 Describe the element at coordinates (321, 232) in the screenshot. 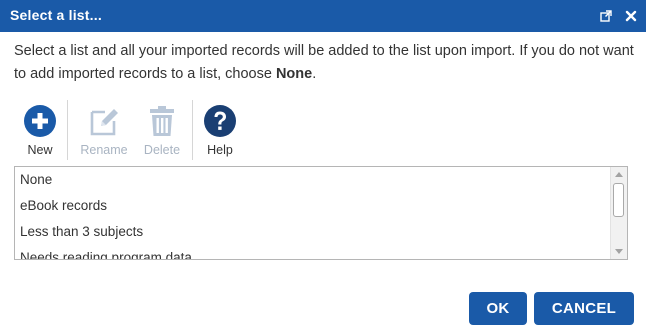

I see `list-item: Less than 3 subjects` at that location.